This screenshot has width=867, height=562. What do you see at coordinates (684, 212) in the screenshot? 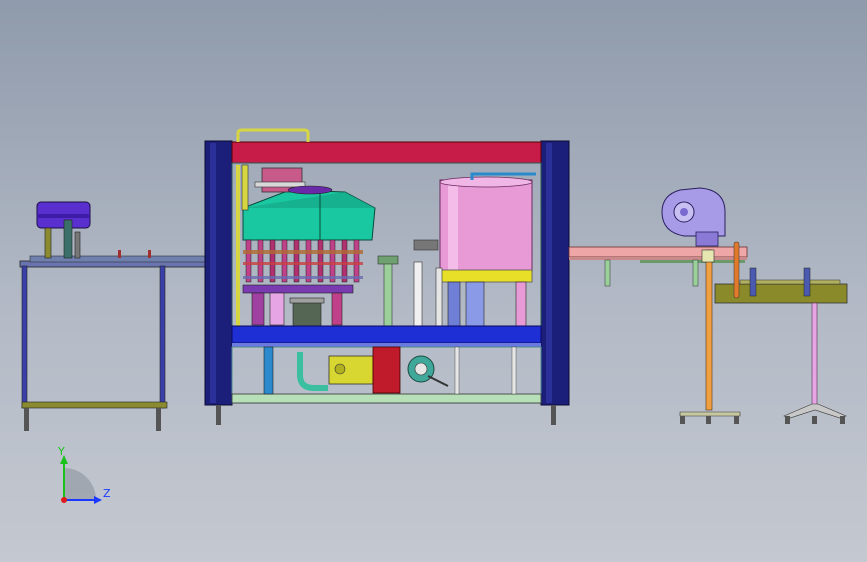
I see `blower-fan-hub` at bounding box center [684, 212].